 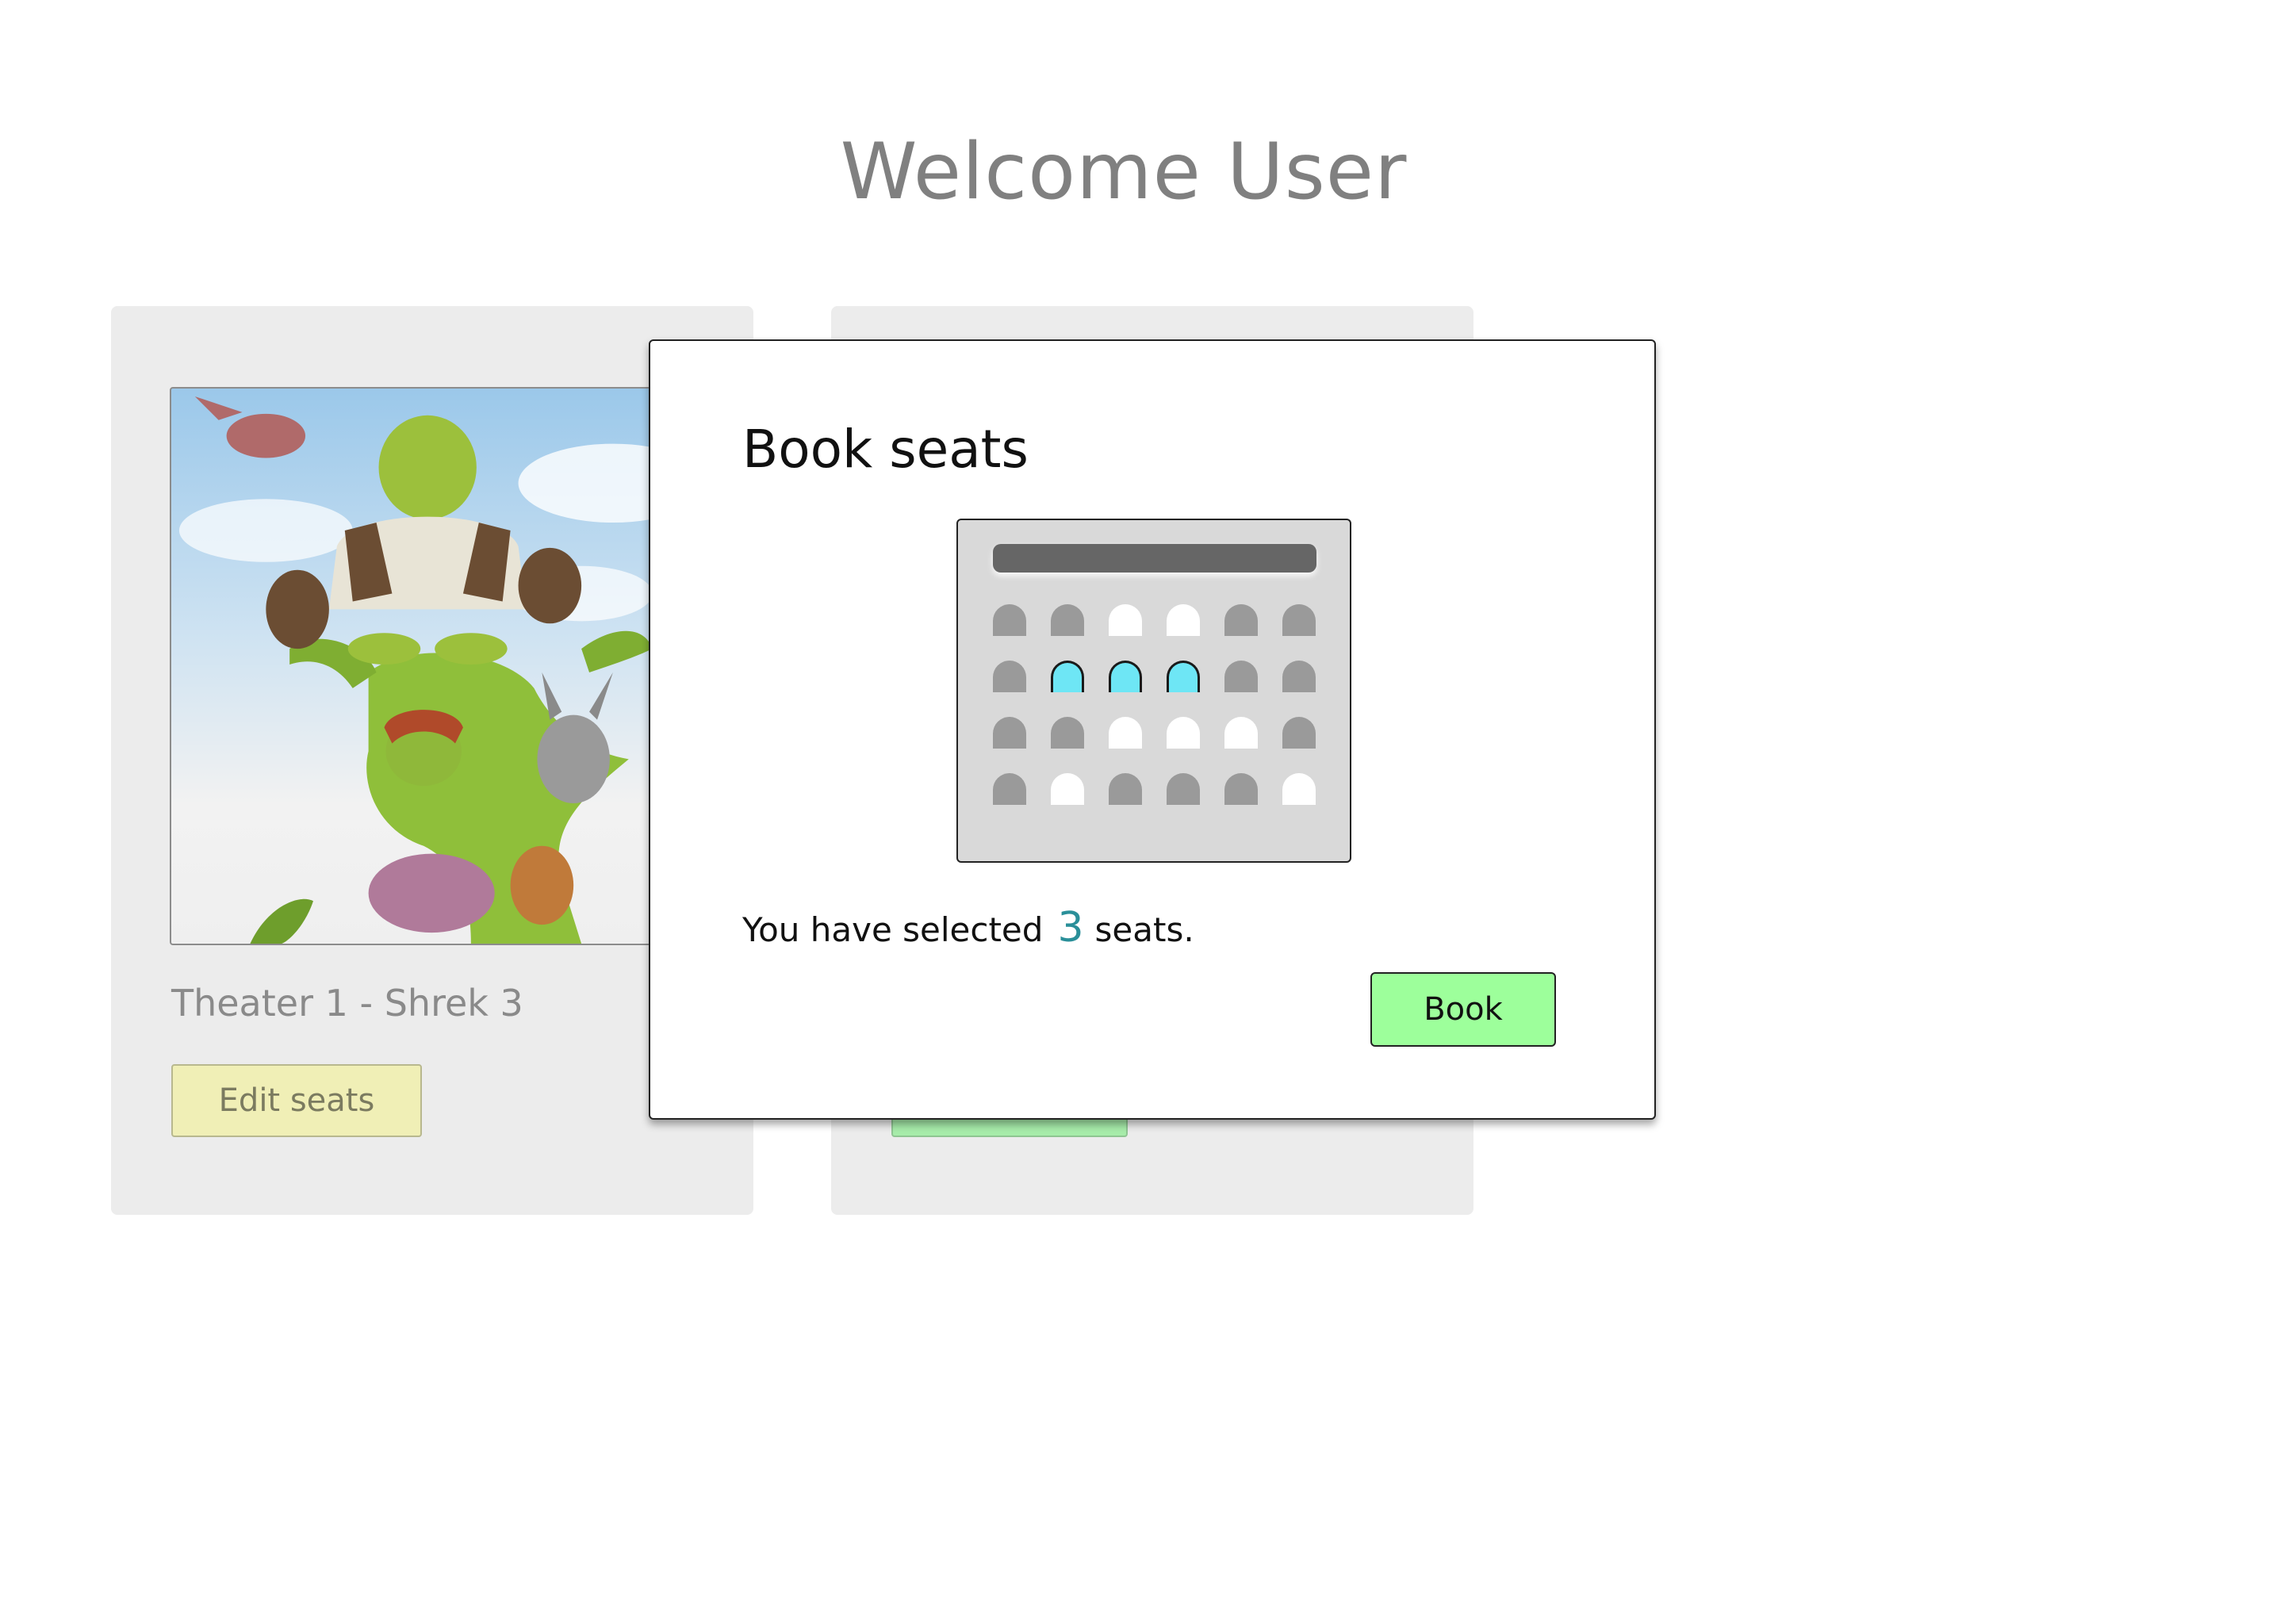 What do you see at coordinates (1144, 929) in the screenshot?
I see `selection-suffix: seats.` at bounding box center [1144, 929].